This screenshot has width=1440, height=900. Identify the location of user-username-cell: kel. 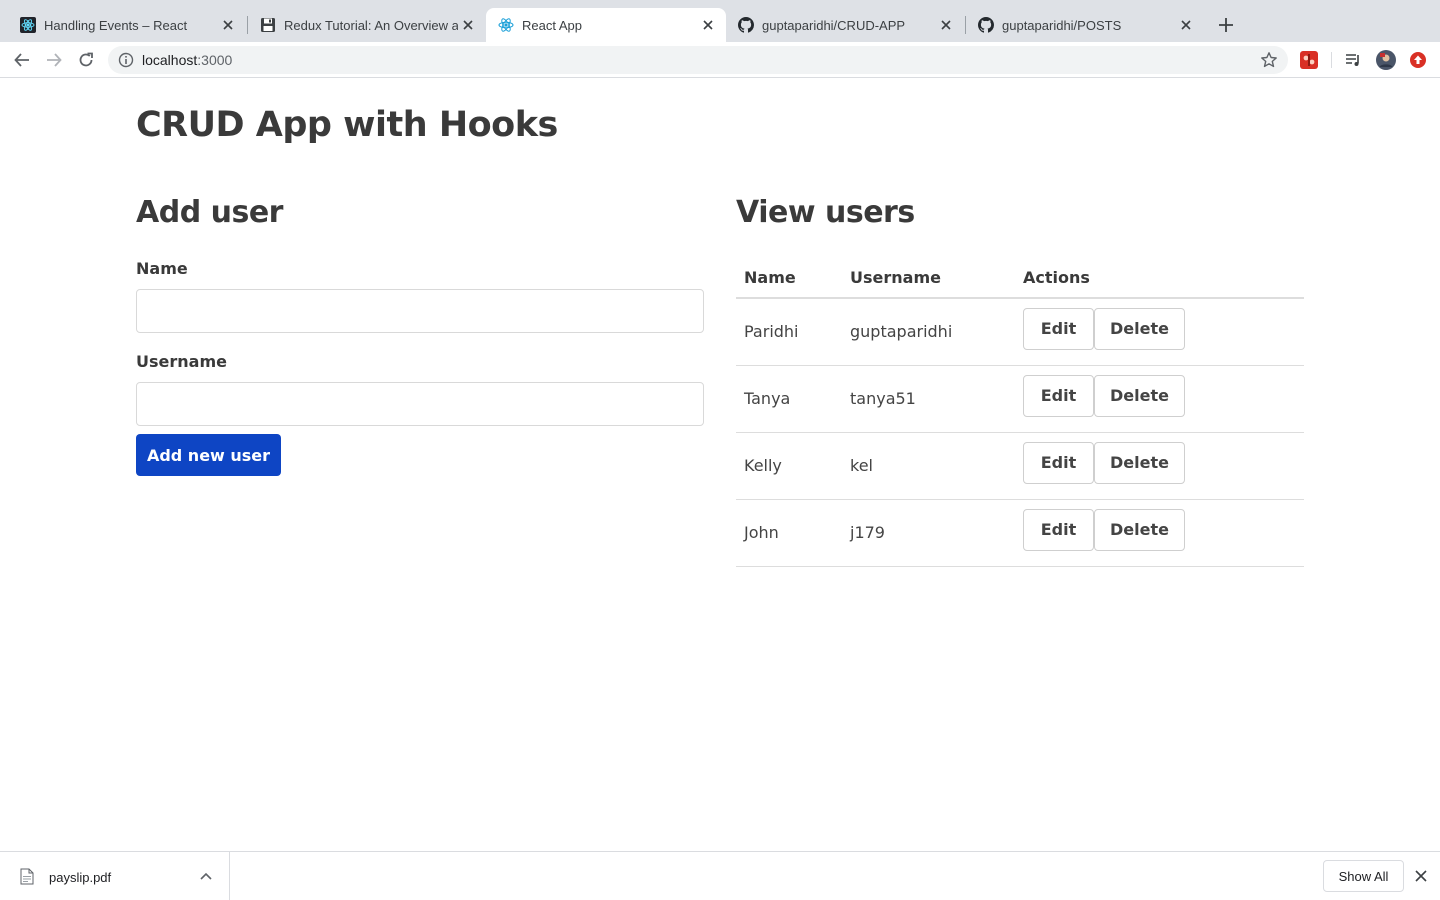
(928, 466).